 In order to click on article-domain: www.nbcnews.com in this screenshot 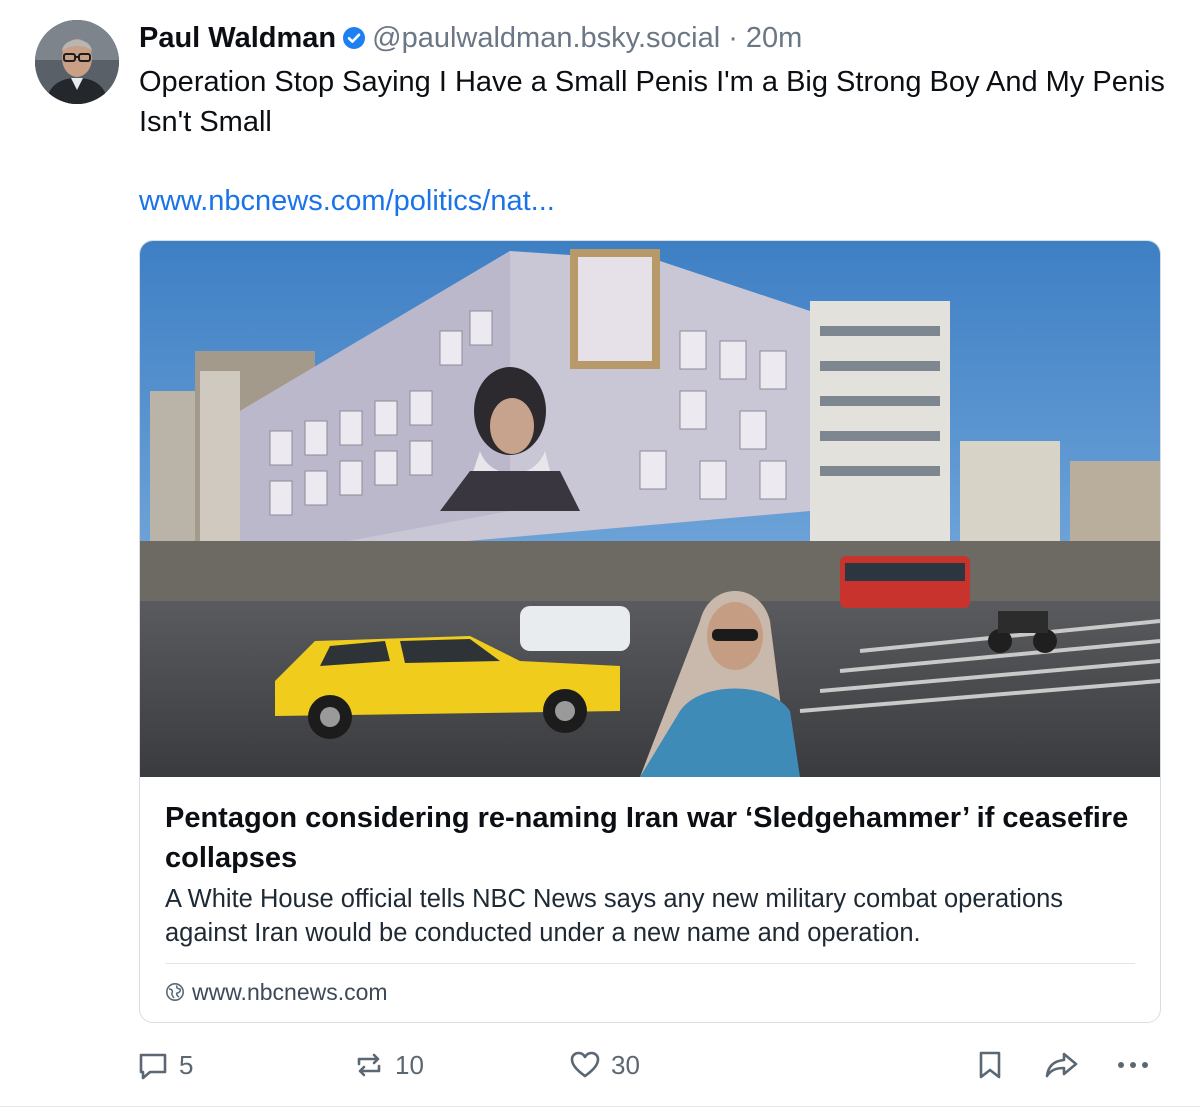, I will do `click(276, 992)`.